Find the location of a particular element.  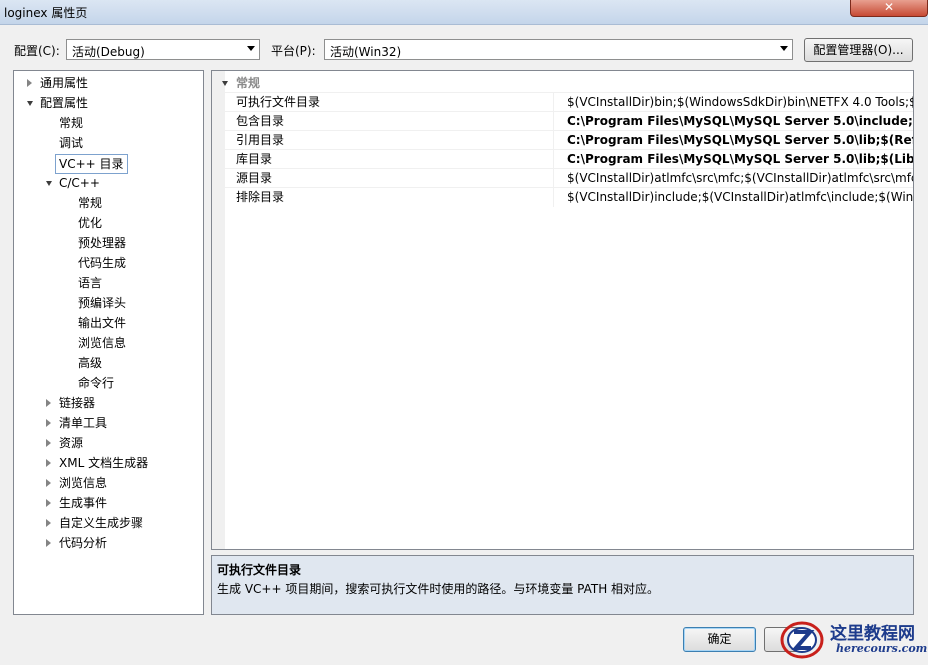

platform-label: 平台(P): is located at coordinates (293, 51).